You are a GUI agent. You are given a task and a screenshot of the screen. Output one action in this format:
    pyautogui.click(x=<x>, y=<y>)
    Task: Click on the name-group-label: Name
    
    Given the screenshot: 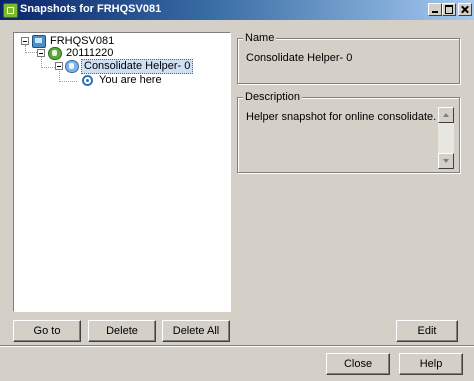 What is the action you would take?
    pyautogui.click(x=260, y=38)
    